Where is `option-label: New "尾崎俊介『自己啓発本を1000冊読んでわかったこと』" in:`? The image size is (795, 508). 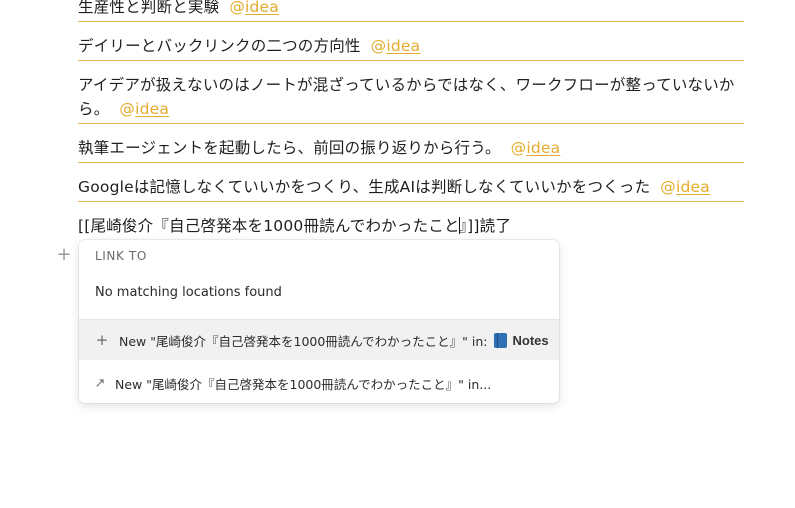
option-label: New "尾崎俊介『自己啓発本を1000冊読んでわかったこと』" in: is located at coordinates (303, 341).